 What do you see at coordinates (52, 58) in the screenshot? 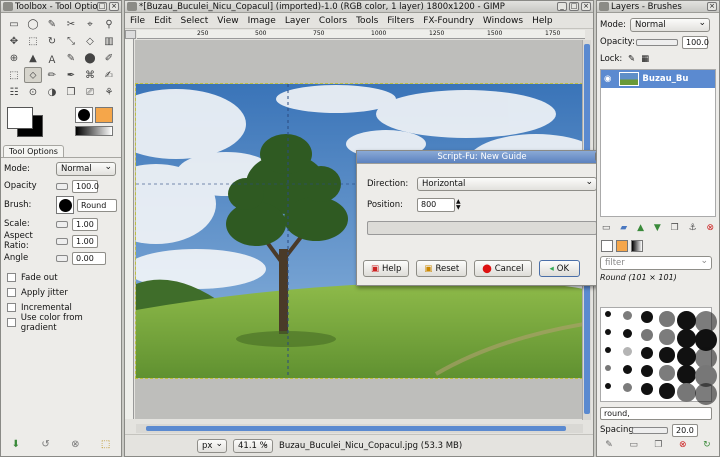
I see `tool-icon: Ａ` at bounding box center [52, 58].